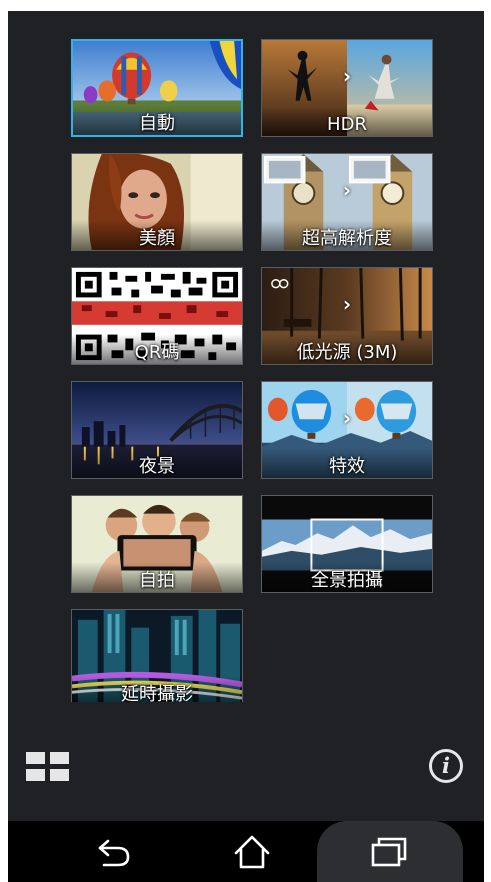 Image resolution: width=491 pixels, height=882 pixels. I want to click on mode-tile-beautification: 美顏, so click(157, 202).